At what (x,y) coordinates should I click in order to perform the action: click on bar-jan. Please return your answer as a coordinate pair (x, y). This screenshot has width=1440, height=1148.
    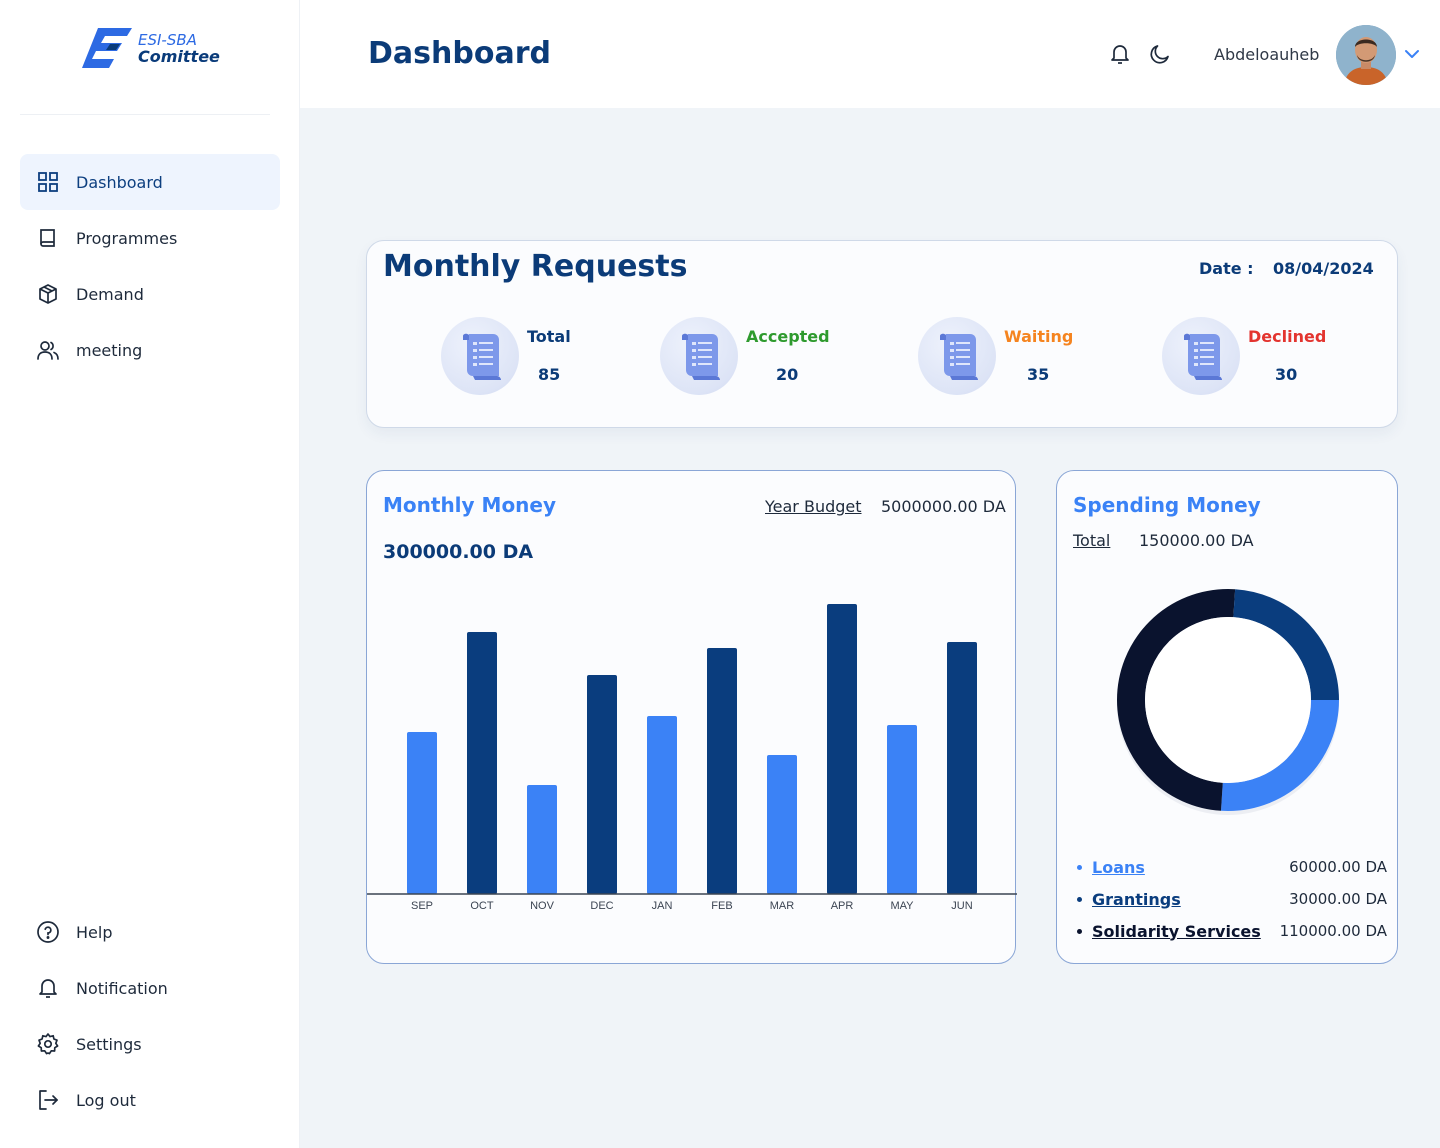
    Looking at the image, I should click on (662, 805).